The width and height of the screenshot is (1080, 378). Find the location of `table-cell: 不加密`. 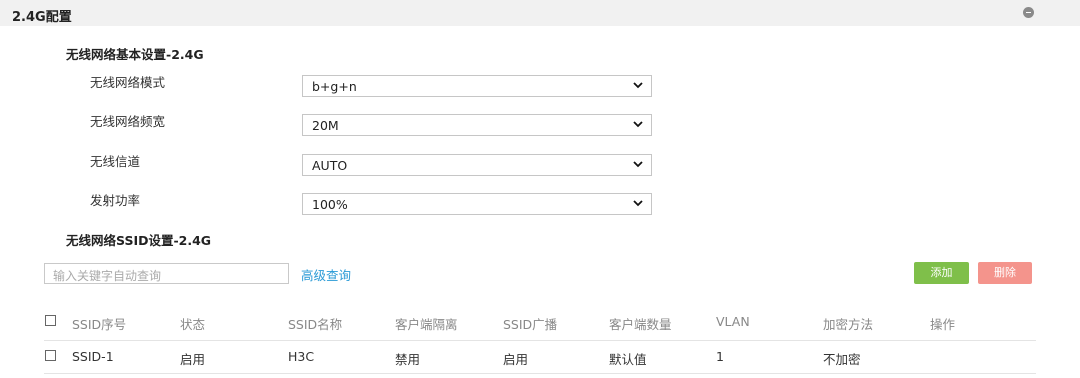

table-cell: 不加密 is located at coordinates (842, 359).